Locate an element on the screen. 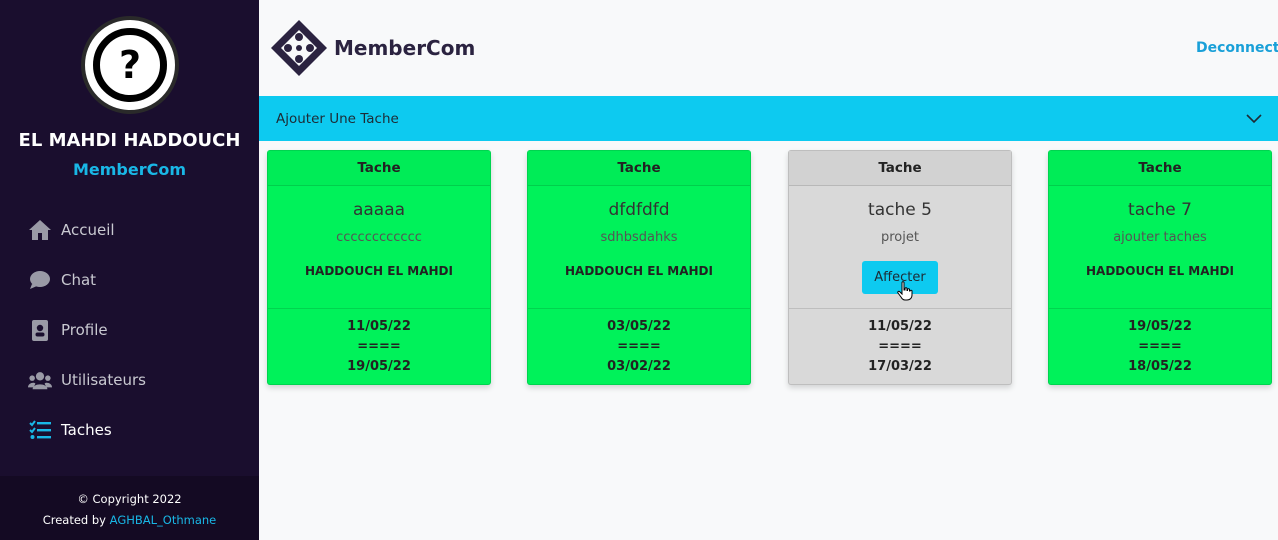 This screenshot has width=1278, height=540. end-date: 17/03/22 is located at coordinates (900, 366).